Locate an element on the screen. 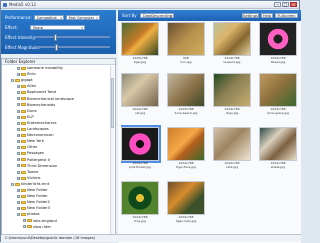 The width and height of the screenshot is (320, 243). tree-row: + Landscapes is located at coordinates (33, 129).